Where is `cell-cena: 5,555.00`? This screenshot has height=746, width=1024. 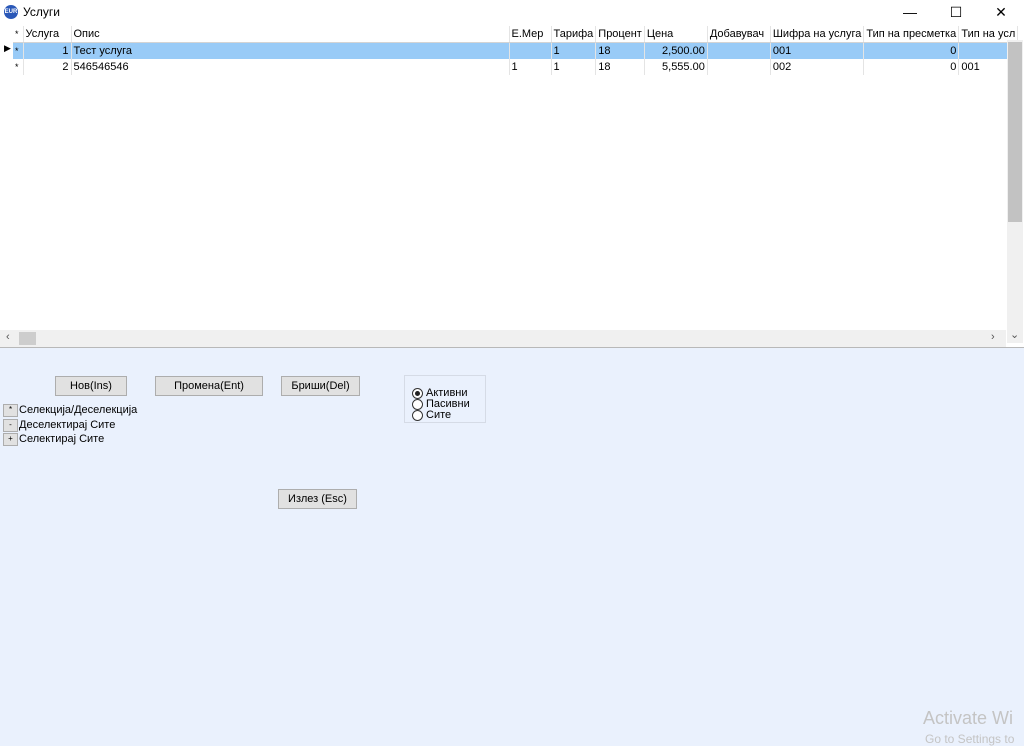
cell-cena: 5,555.00 is located at coordinates (676, 67).